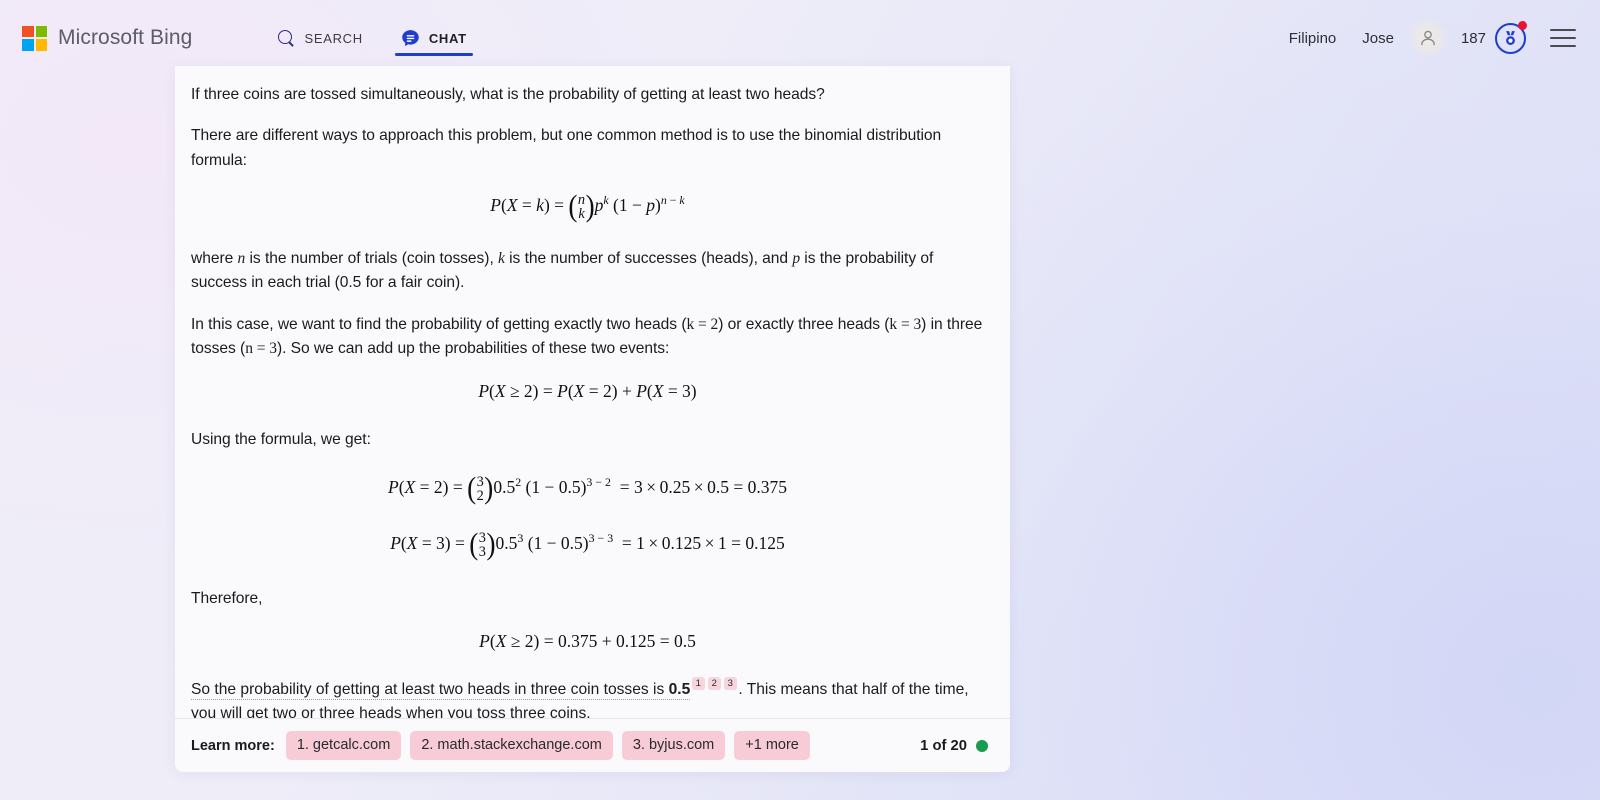 The width and height of the screenshot is (1600, 800). Describe the element at coordinates (233, 745) in the screenshot. I see `learn-more-label: Learn more:` at that location.